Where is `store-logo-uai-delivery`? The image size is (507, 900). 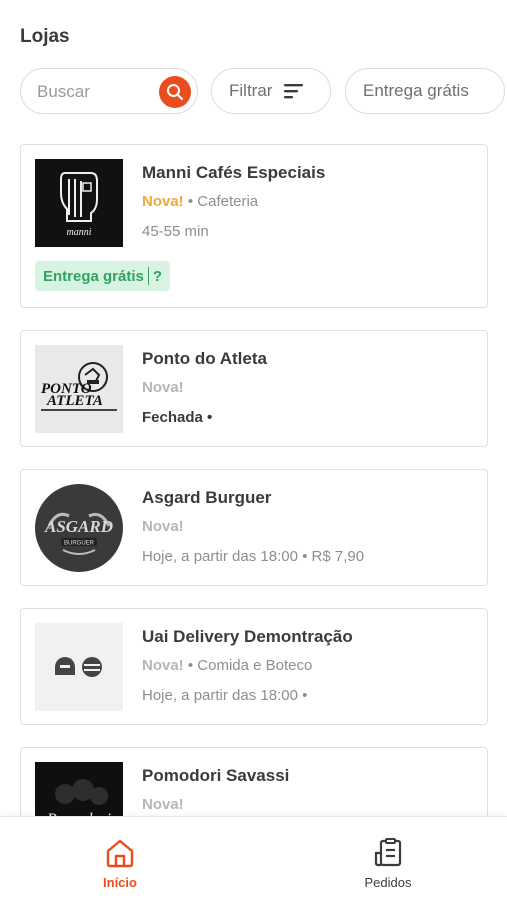 store-logo-uai-delivery is located at coordinates (79, 667).